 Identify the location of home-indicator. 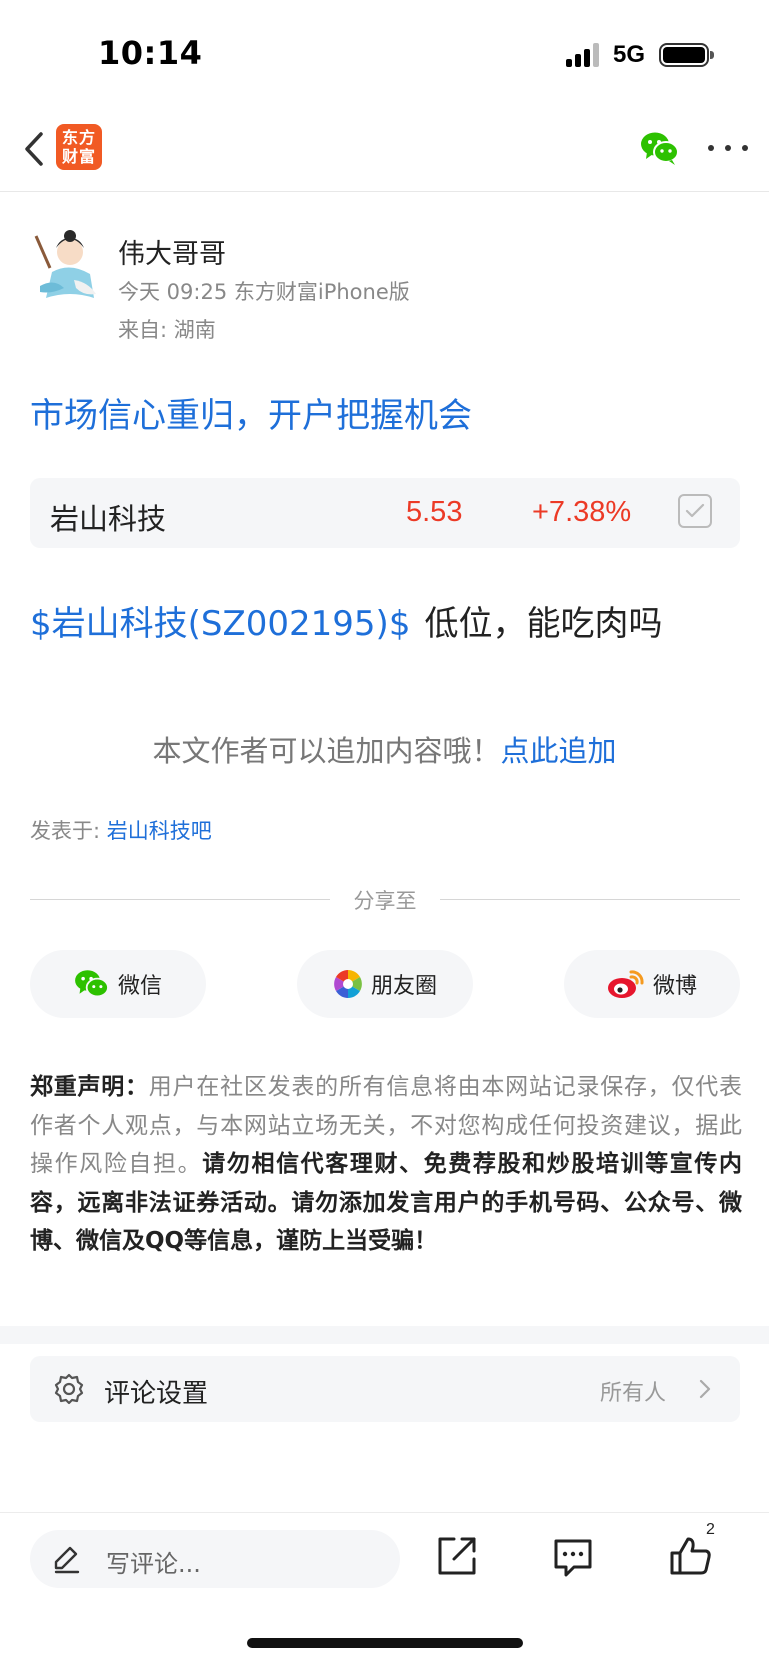
(385, 1643).